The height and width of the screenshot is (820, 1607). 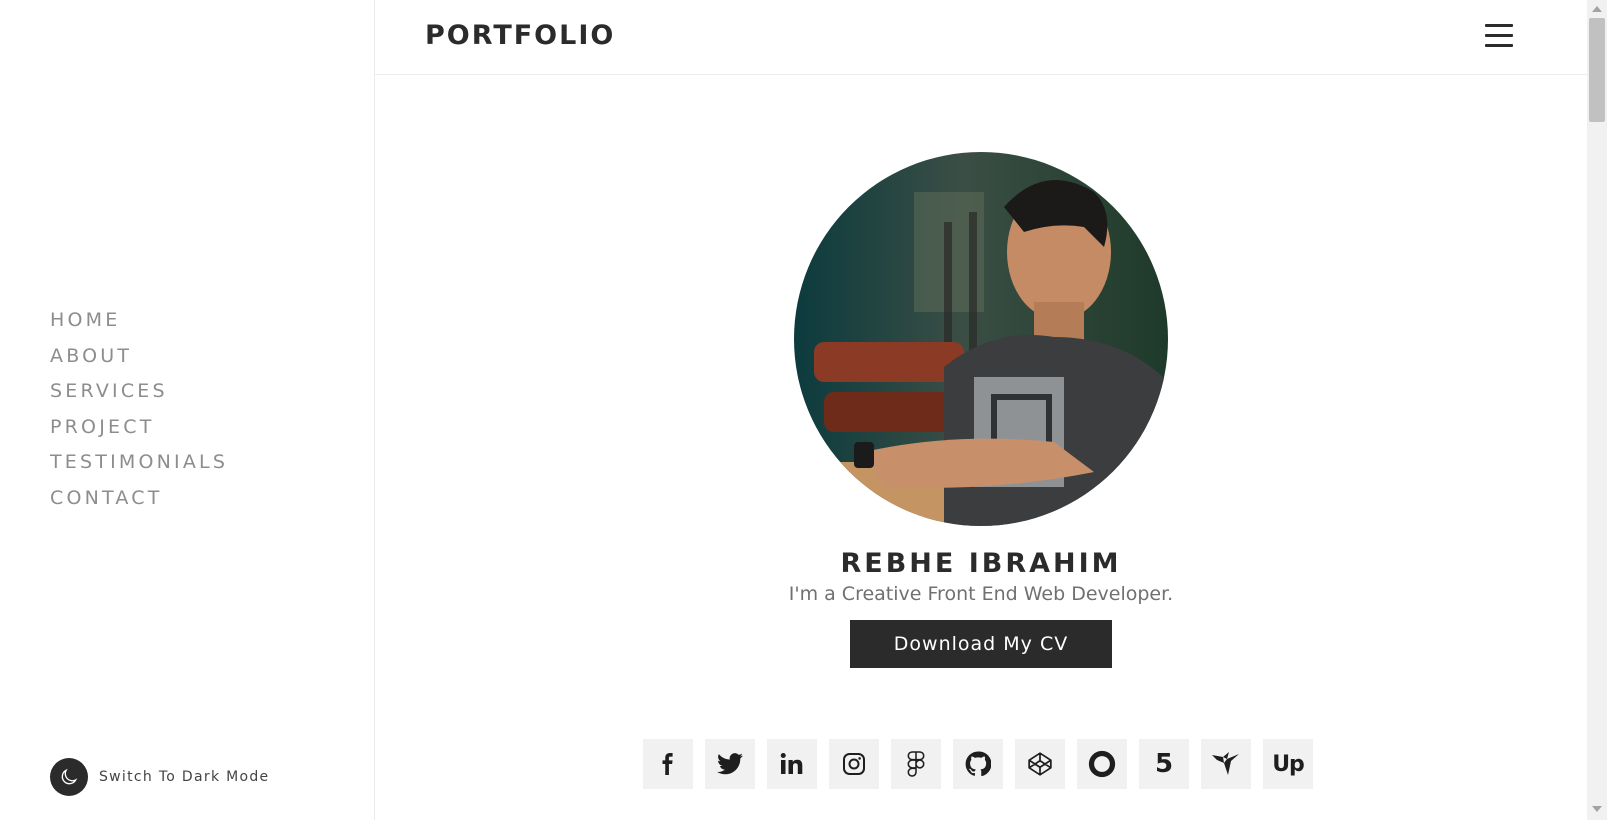 What do you see at coordinates (981, 644) in the screenshot?
I see `download-cv-button: Download My CV` at bounding box center [981, 644].